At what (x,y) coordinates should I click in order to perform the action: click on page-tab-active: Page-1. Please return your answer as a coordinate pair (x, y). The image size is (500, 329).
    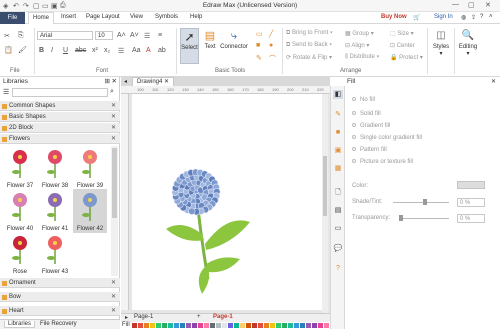
    Looking at the image, I should click on (223, 317).